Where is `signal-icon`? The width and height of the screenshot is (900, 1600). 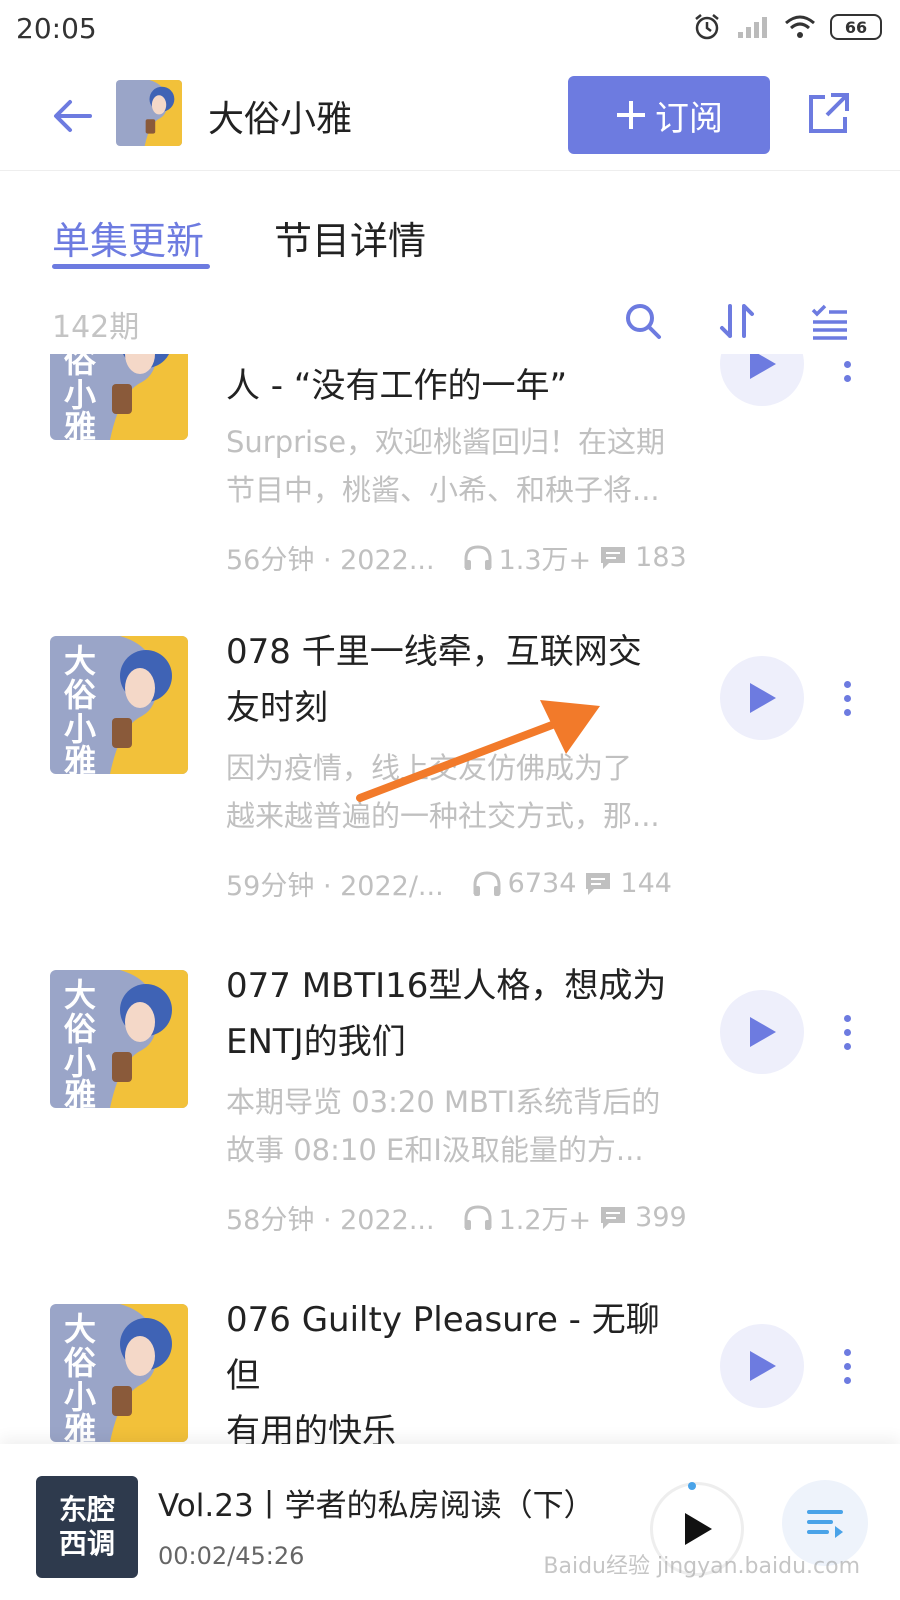
signal-icon is located at coordinates (752, 27).